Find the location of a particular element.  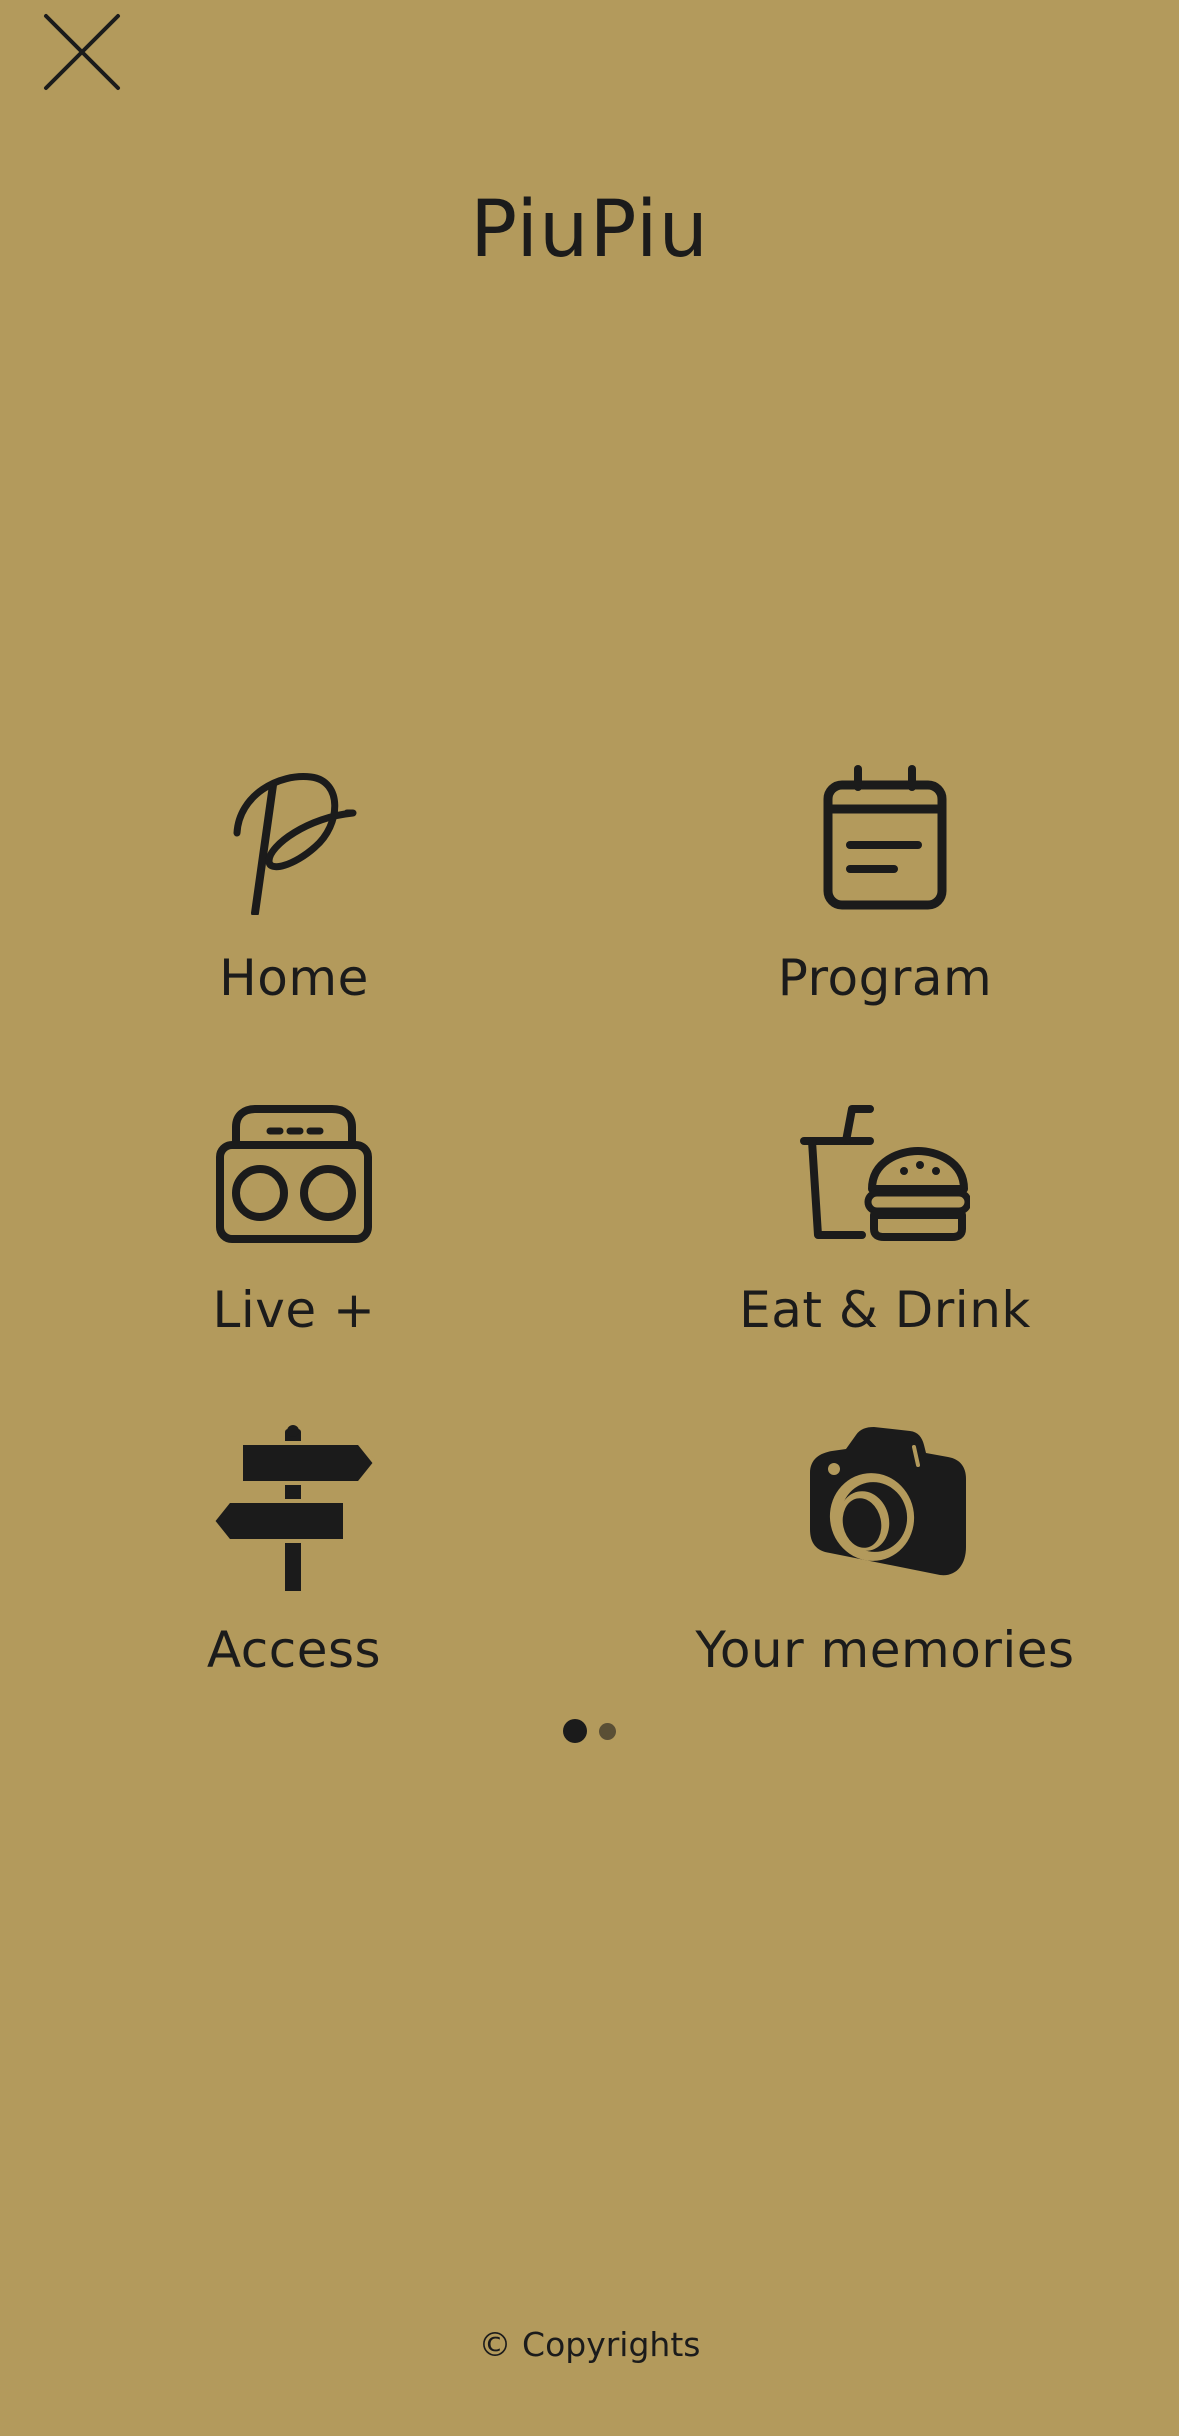

menu-item-eat-drink: Eat & Drink is located at coordinates (885, 1225).